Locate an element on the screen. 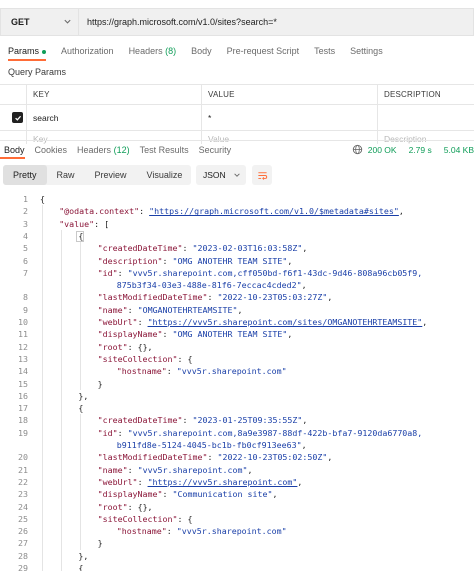 The image size is (474, 571). json-string: "https://vvv5r.sharepoint.com" is located at coordinates (223, 482).